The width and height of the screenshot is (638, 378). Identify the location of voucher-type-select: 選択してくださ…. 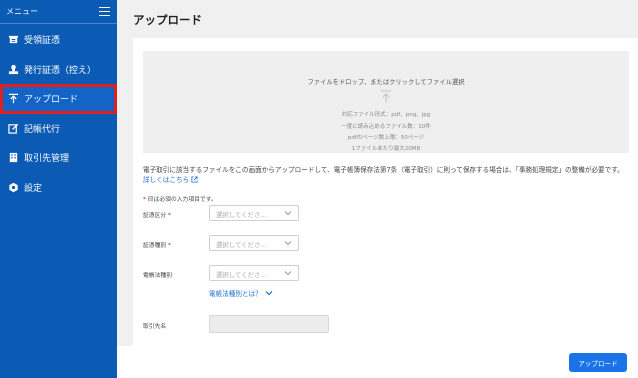
(254, 243).